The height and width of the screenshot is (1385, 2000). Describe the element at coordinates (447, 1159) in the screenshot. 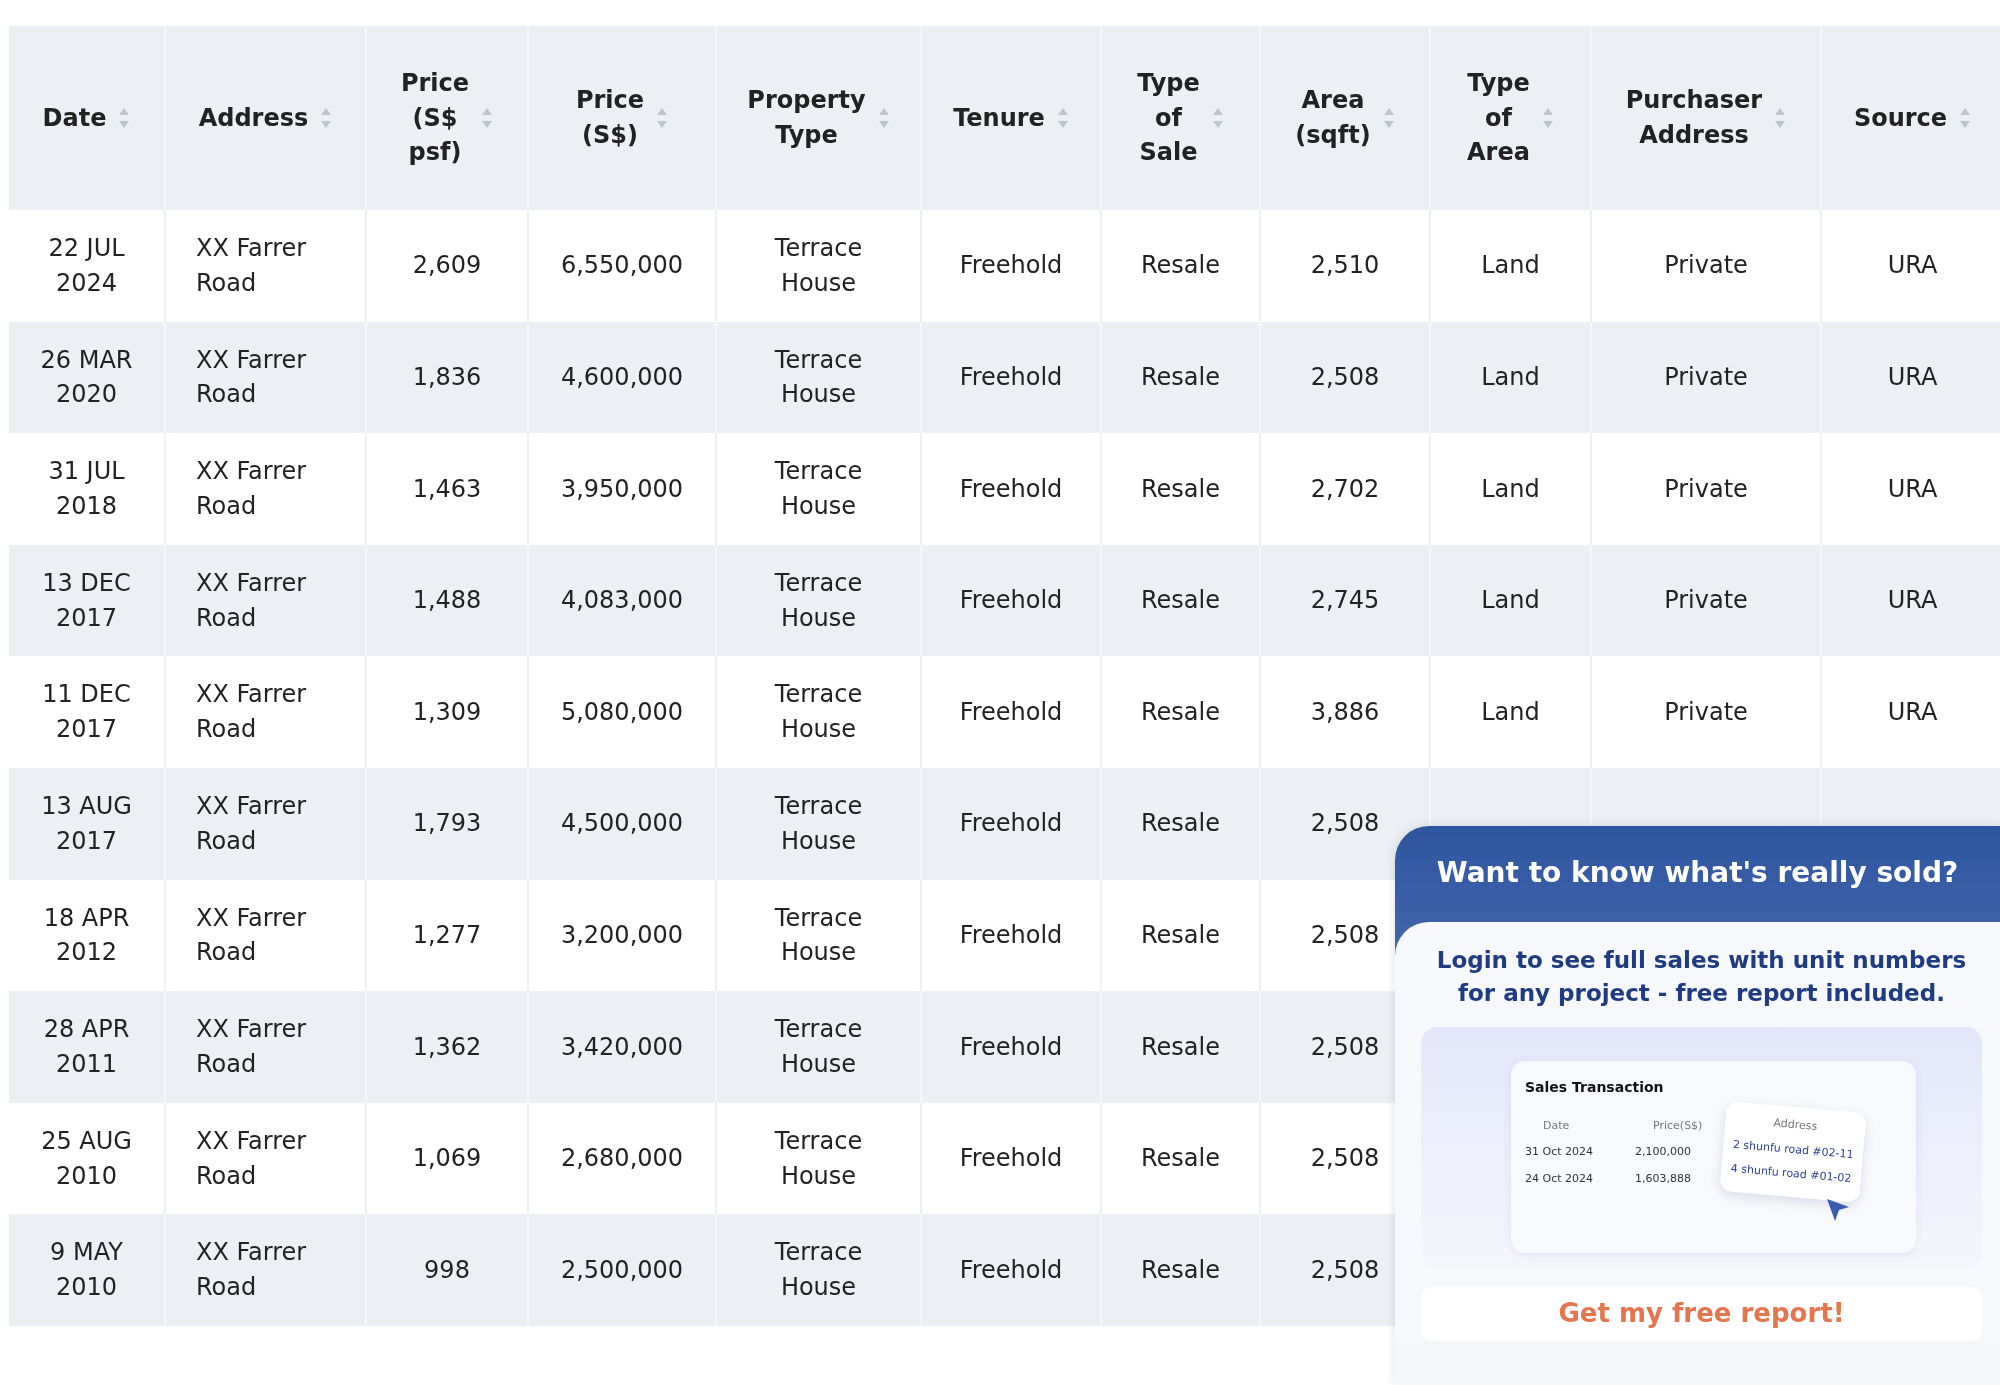

I see `table-cell-text: 1,069` at that location.